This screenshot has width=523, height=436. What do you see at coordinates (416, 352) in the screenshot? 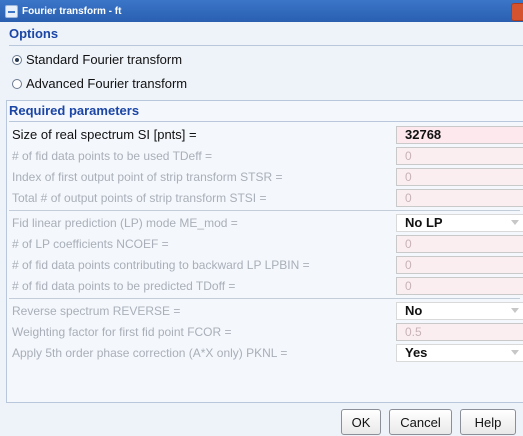
I see `pknl-select-value: Yes` at bounding box center [416, 352].